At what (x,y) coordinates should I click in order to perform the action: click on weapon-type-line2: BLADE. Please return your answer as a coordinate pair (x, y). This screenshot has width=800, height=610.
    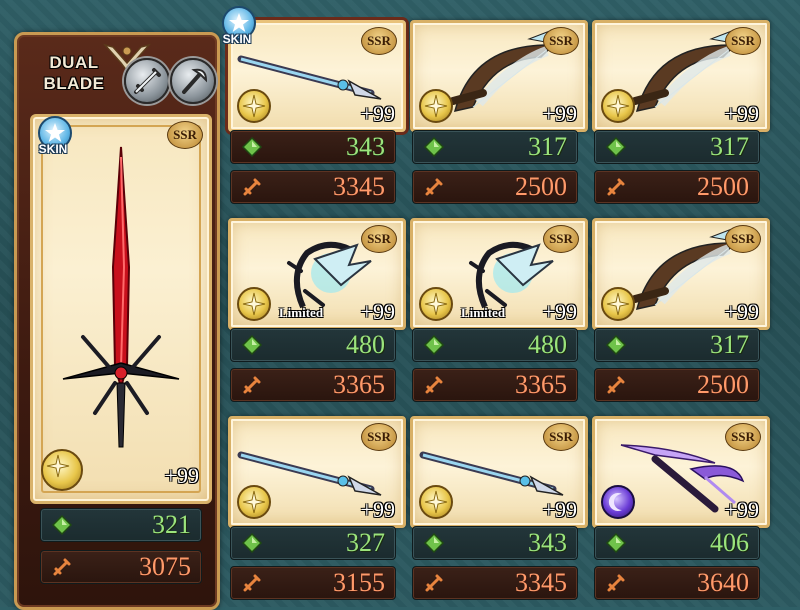
    Looking at the image, I should click on (74, 83).